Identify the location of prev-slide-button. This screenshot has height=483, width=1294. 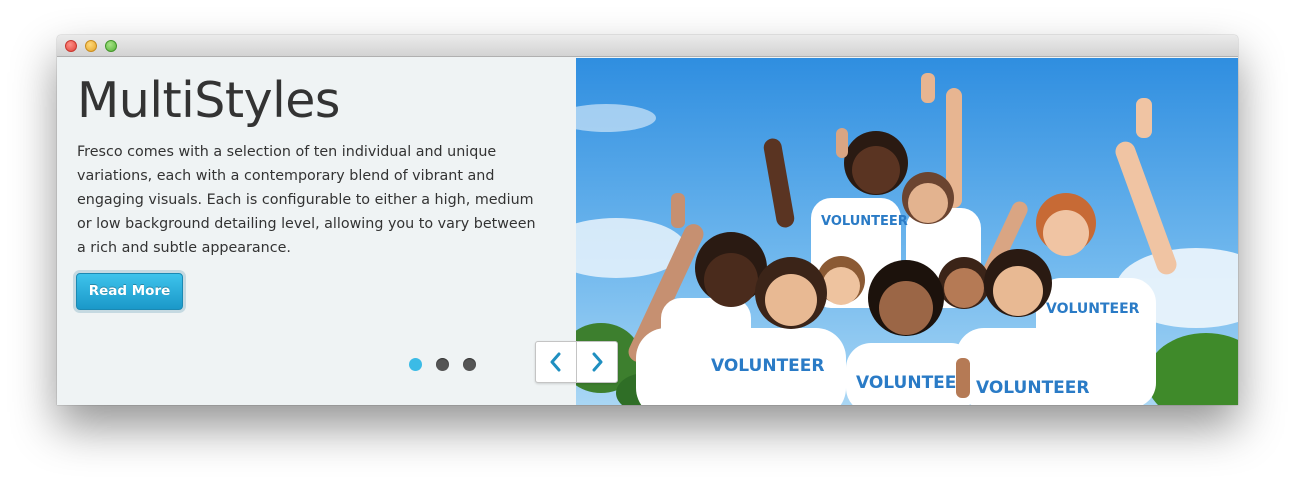
(556, 362).